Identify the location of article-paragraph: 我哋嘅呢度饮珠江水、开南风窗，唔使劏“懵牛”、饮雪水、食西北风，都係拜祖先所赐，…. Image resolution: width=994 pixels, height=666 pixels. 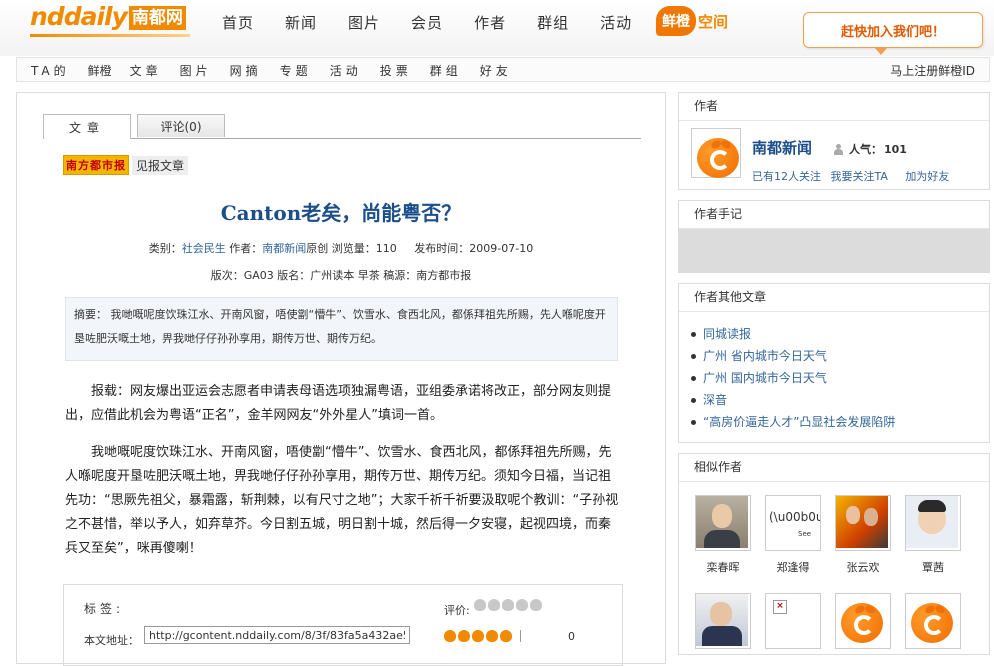
(342, 500).